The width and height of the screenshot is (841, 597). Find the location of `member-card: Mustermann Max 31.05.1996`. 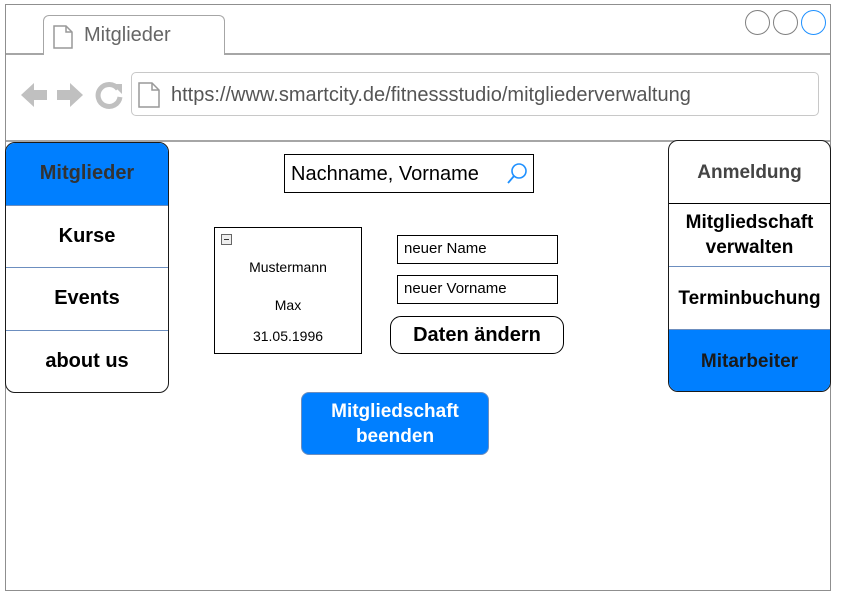

member-card: Mustermann Max 31.05.1996 is located at coordinates (288, 290).